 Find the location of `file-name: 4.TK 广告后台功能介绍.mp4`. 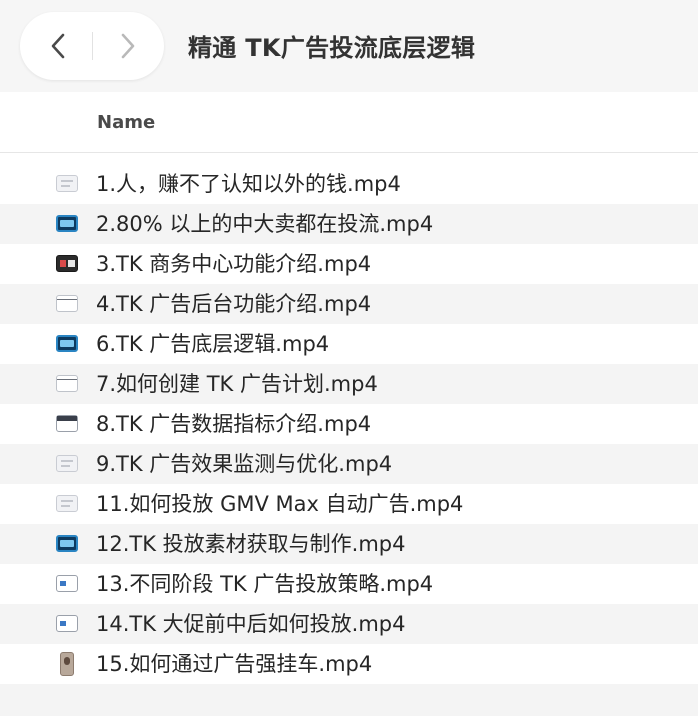

file-name: 4.TK 广告后台功能介绍.mp4 is located at coordinates (234, 304).